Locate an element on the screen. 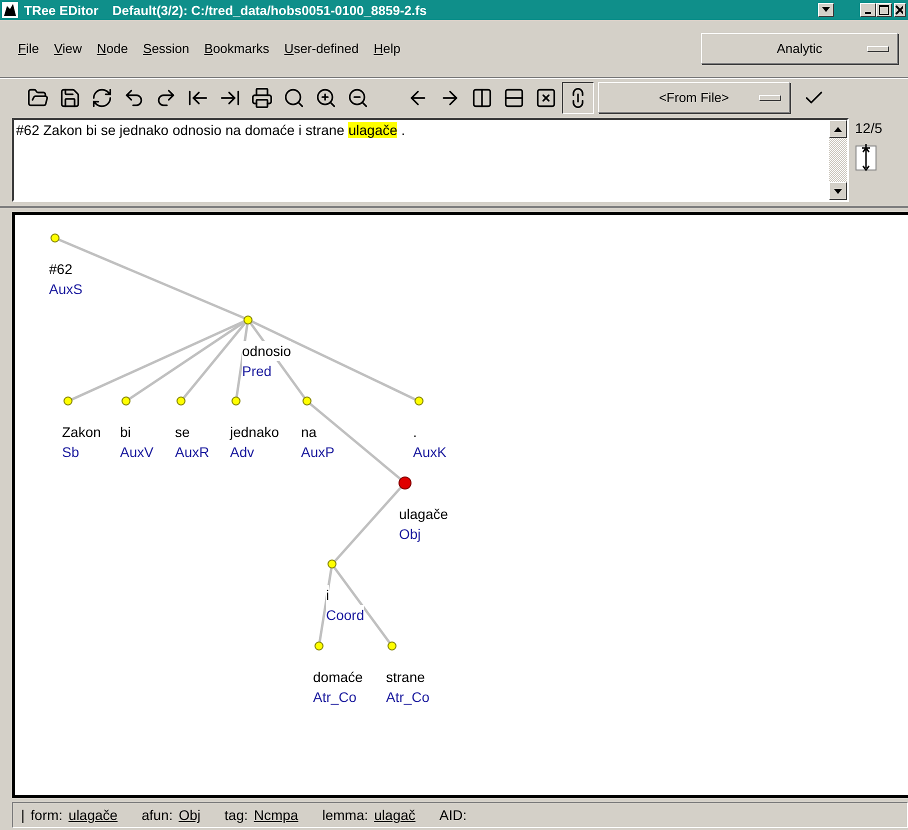  menu-item: Bookmarks is located at coordinates (237, 48).